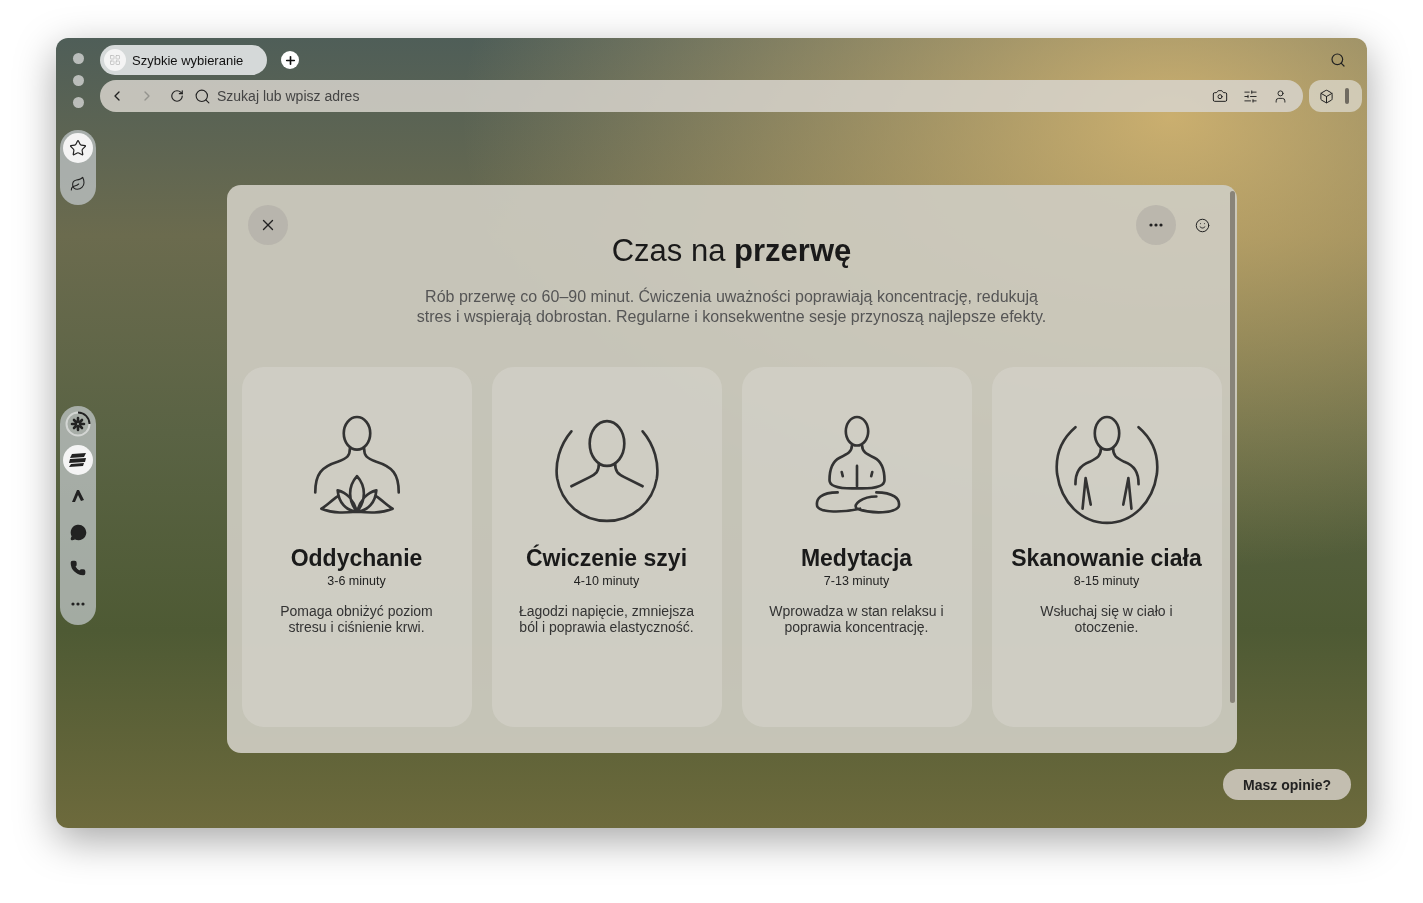 The width and height of the screenshot is (1423, 903). Describe the element at coordinates (267, 225) in the screenshot. I see `close-button` at that location.